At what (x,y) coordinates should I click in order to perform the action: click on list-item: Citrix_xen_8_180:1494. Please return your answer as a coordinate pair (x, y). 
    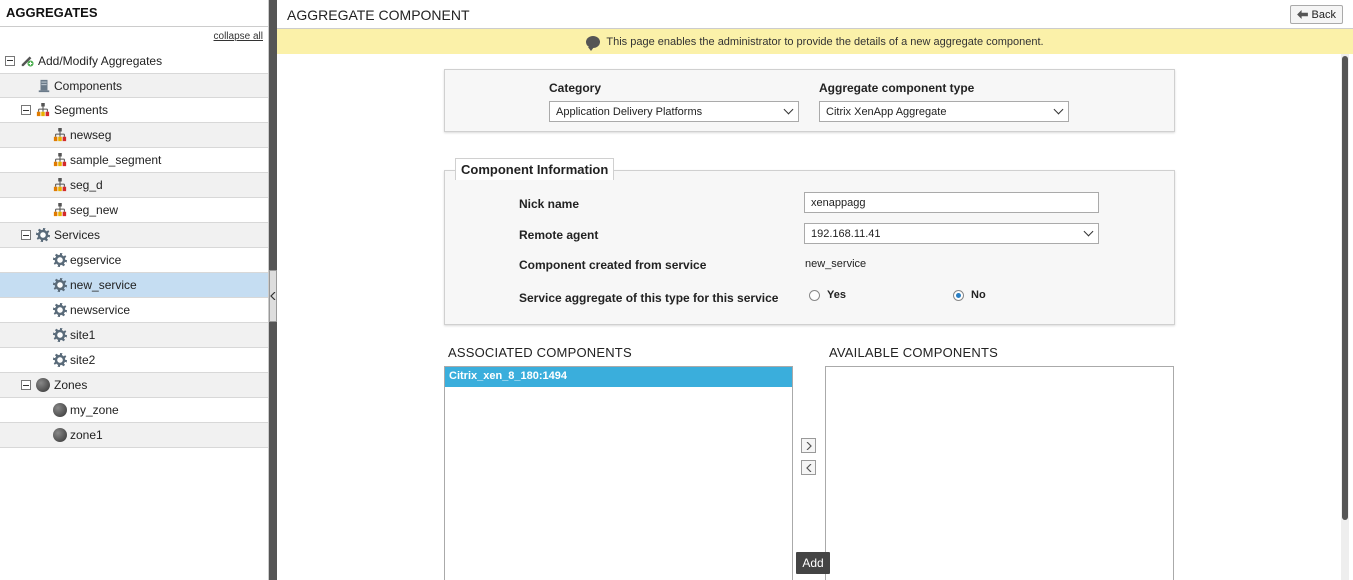
    Looking at the image, I should click on (618, 377).